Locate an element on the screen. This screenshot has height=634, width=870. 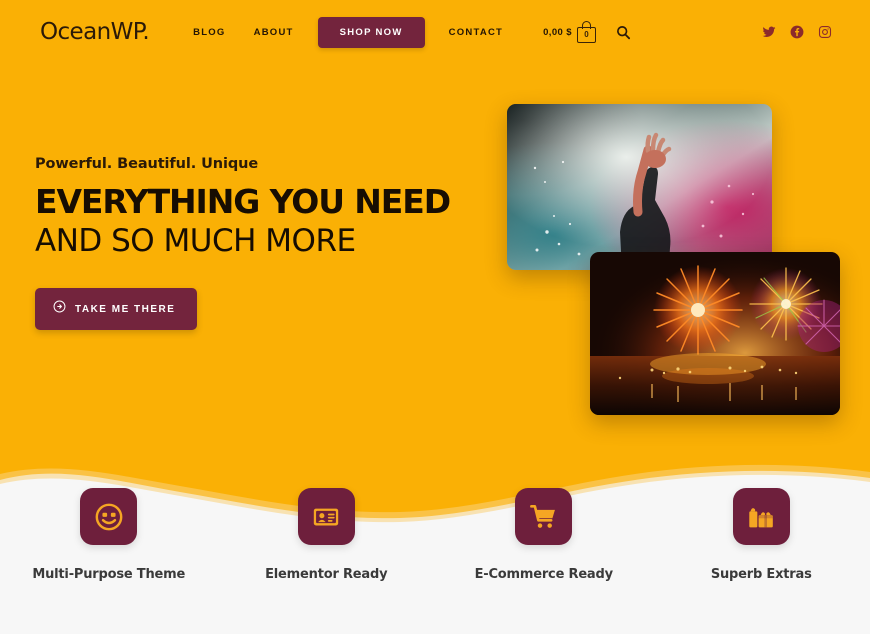
id-card-icon is located at coordinates (326, 516).